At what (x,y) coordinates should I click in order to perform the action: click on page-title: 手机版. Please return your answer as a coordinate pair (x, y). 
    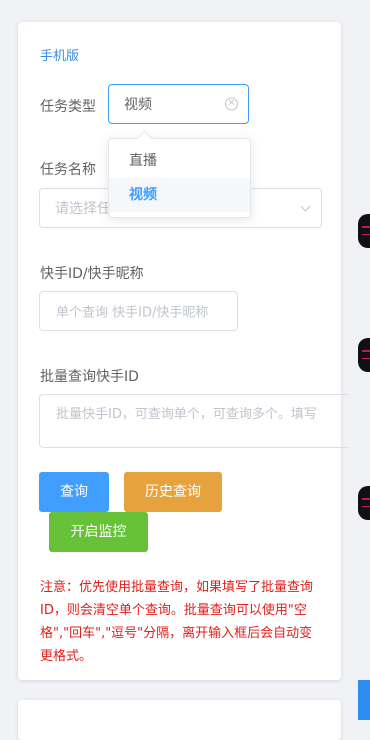
    Looking at the image, I should click on (60, 56).